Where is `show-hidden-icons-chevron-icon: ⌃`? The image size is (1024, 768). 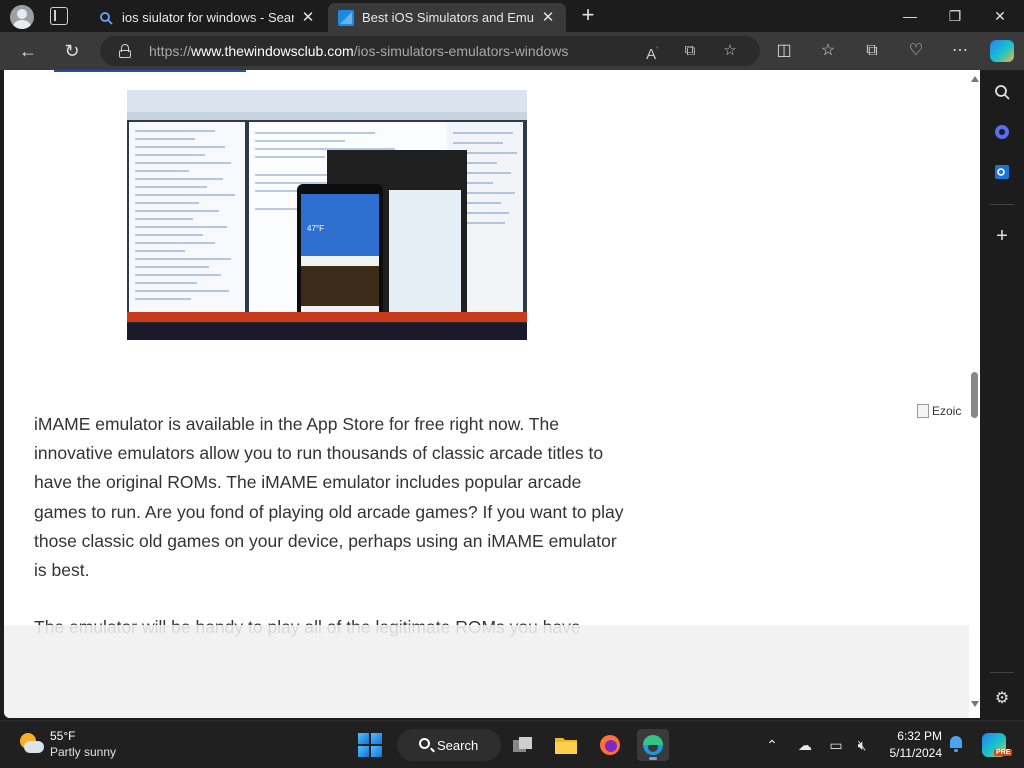 show-hidden-icons-chevron-icon: ⌃ is located at coordinates (772, 745).